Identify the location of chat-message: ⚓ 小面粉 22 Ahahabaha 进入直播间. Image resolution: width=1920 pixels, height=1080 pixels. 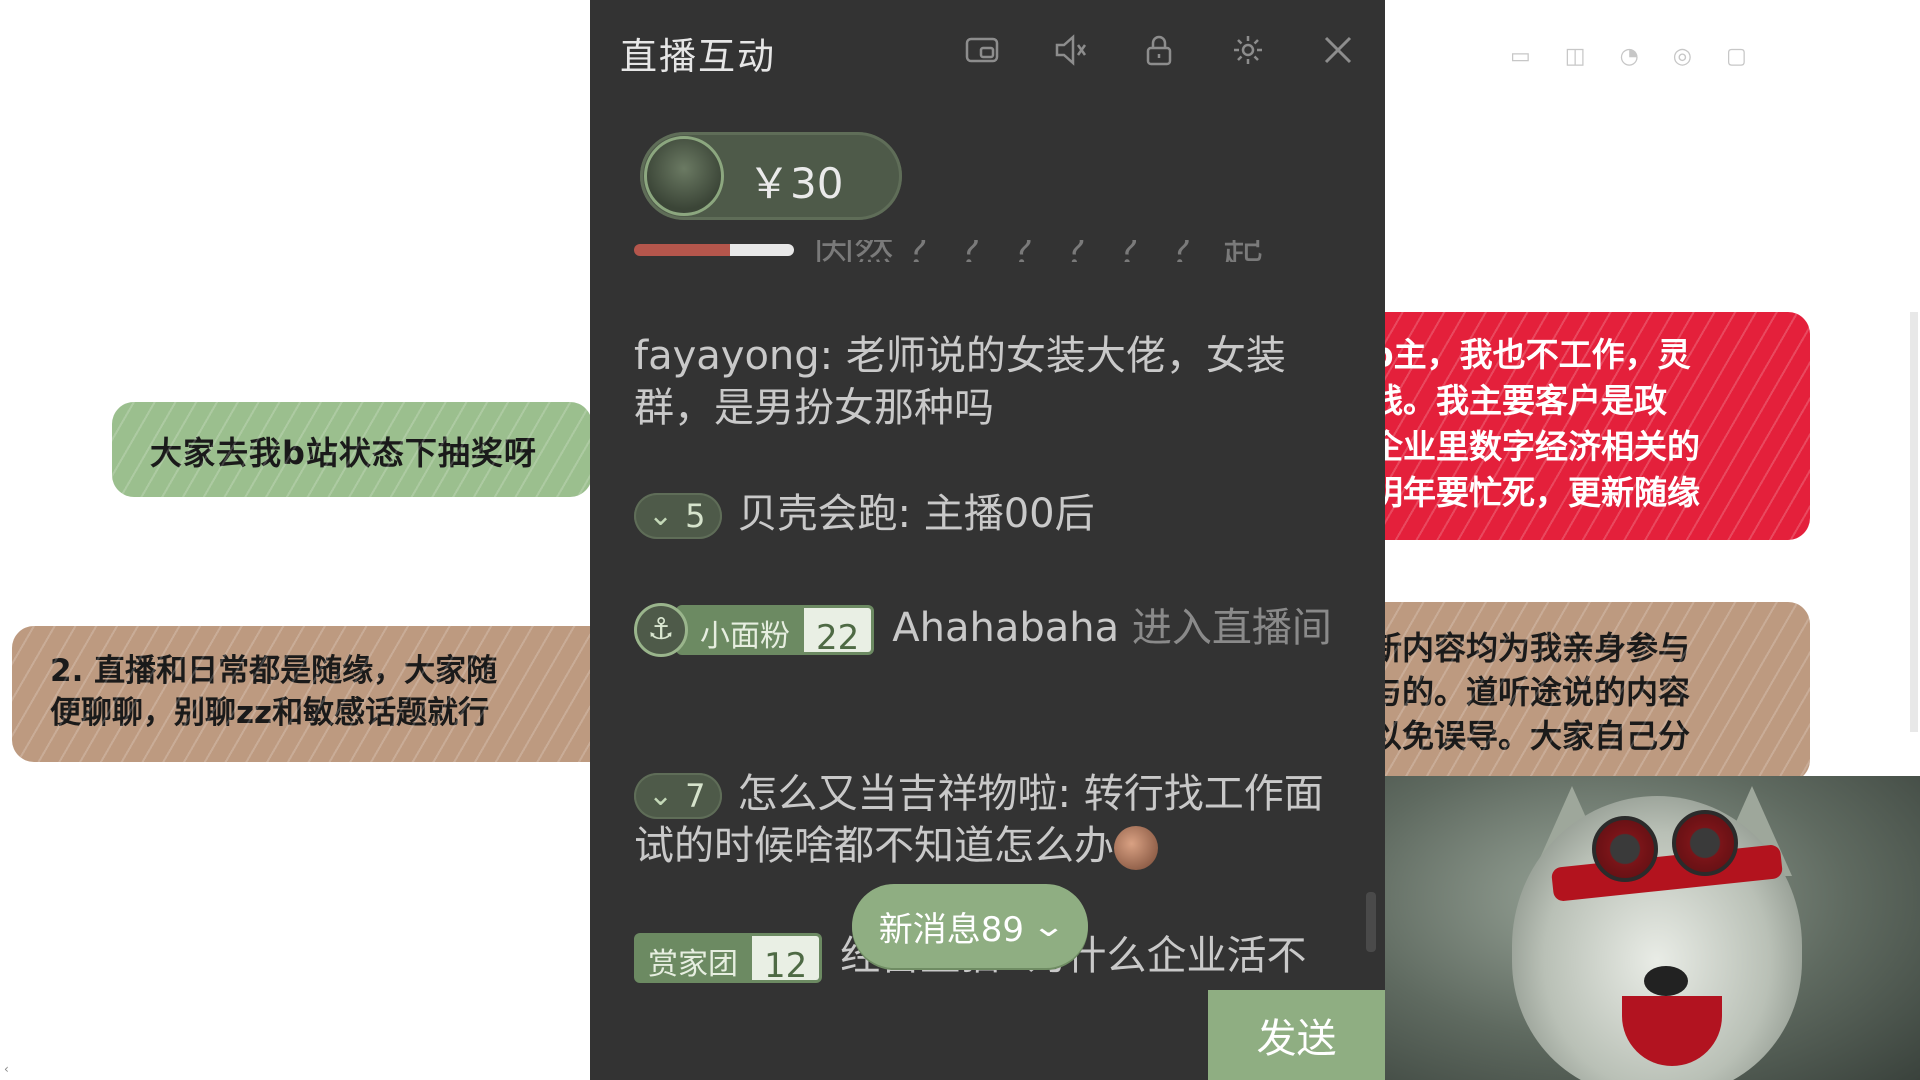
(984, 630).